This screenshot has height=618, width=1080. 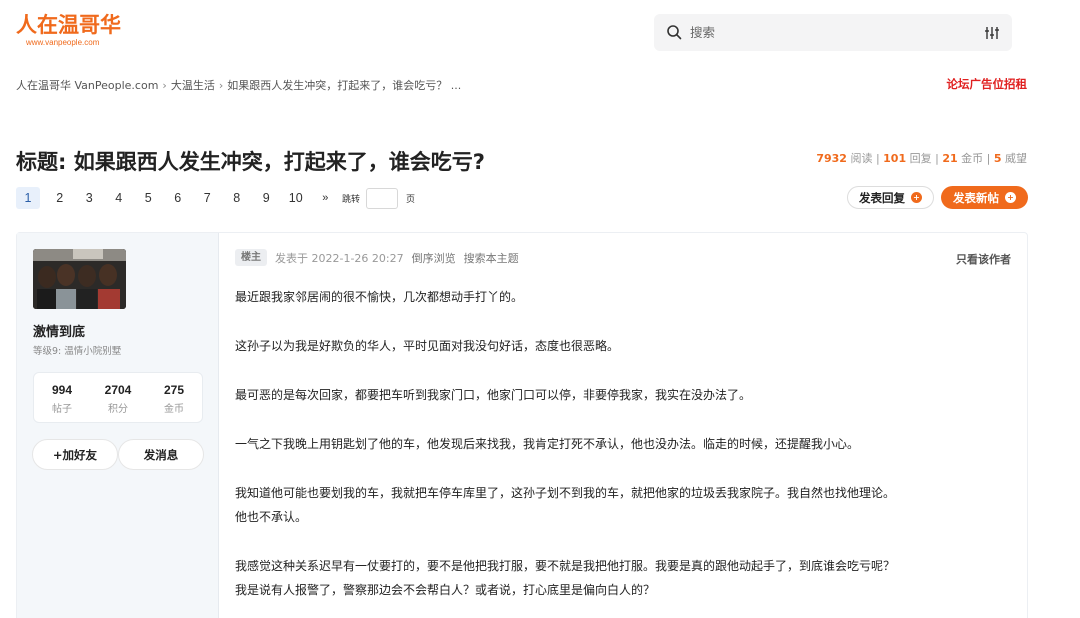 I want to click on post-paragraph: 这孙子以为我是好欺负的华人，平时见面对我没句好话，态度也很恶略。, so click(x=427, y=346).